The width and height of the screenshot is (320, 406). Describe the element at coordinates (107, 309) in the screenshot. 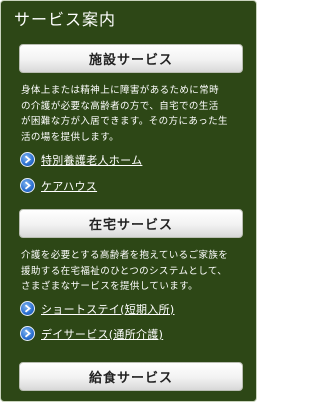

I see `link-label: ショートステイ(短期入所)` at that location.